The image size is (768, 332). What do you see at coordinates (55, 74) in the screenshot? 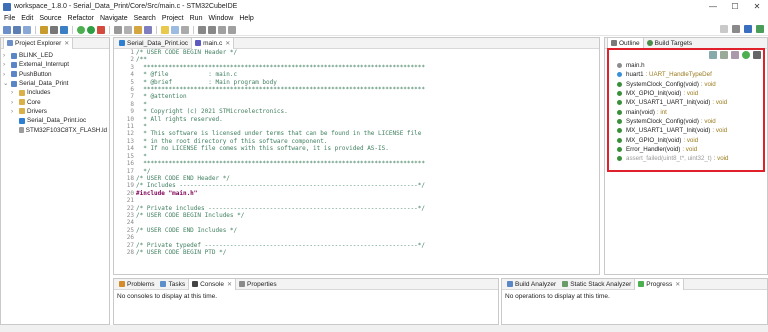
I see `tree-item-pushbutton: › PushButton` at bounding box center [55, 74].